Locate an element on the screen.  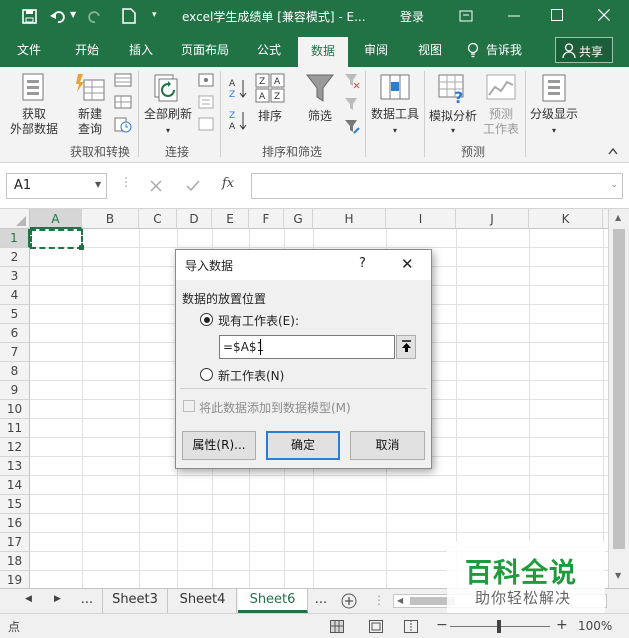
row-header: 3 is located at coordinates (15, 276).